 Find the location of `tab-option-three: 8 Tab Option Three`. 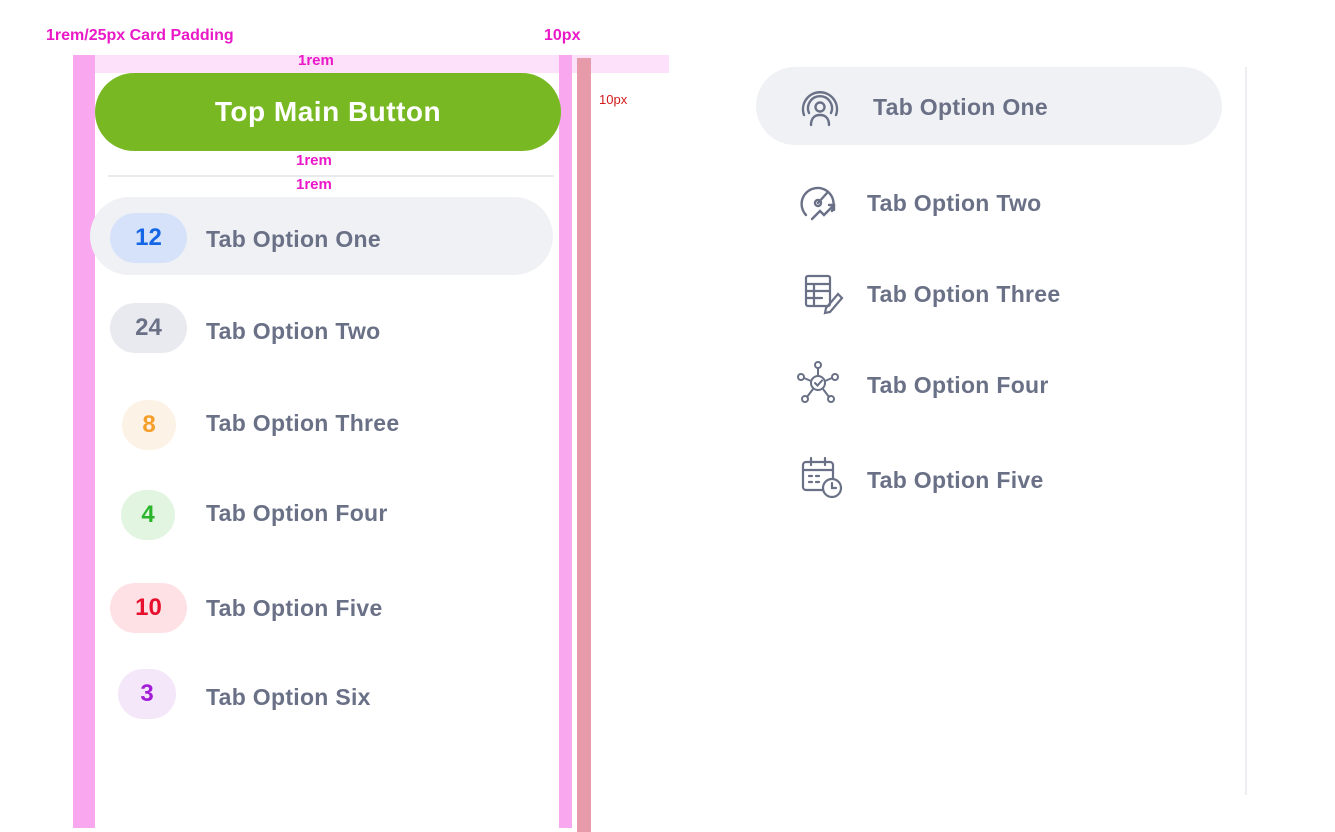

tab-option-three: 8 Tab Option Three is located at coordinates (321, 424).